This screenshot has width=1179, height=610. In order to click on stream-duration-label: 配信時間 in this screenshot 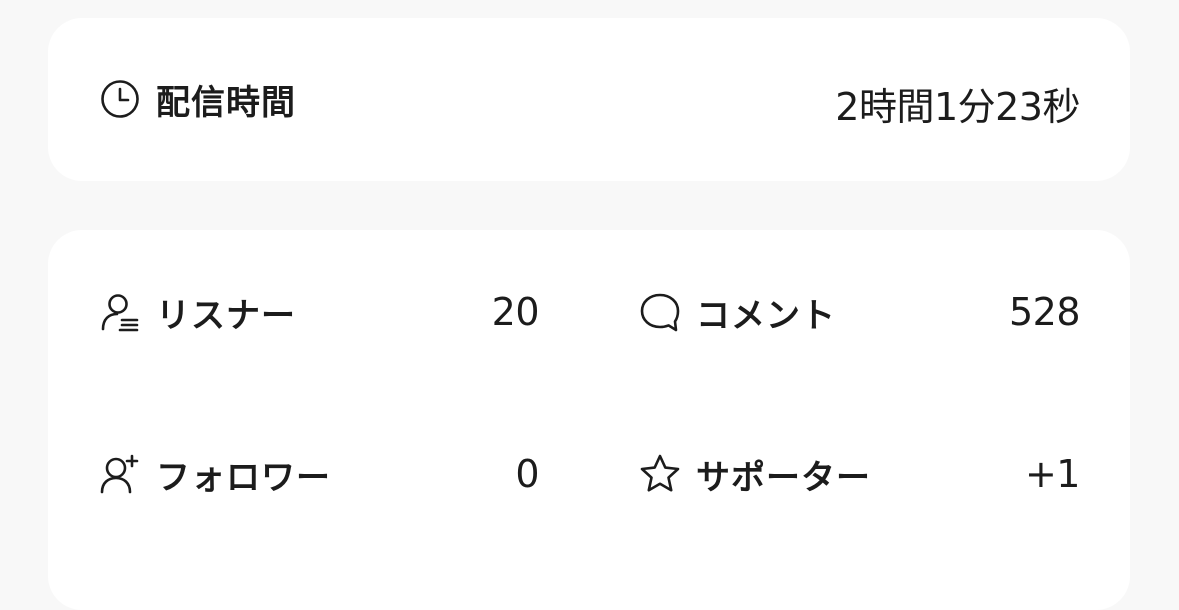, I will do `click(226, 102)`.